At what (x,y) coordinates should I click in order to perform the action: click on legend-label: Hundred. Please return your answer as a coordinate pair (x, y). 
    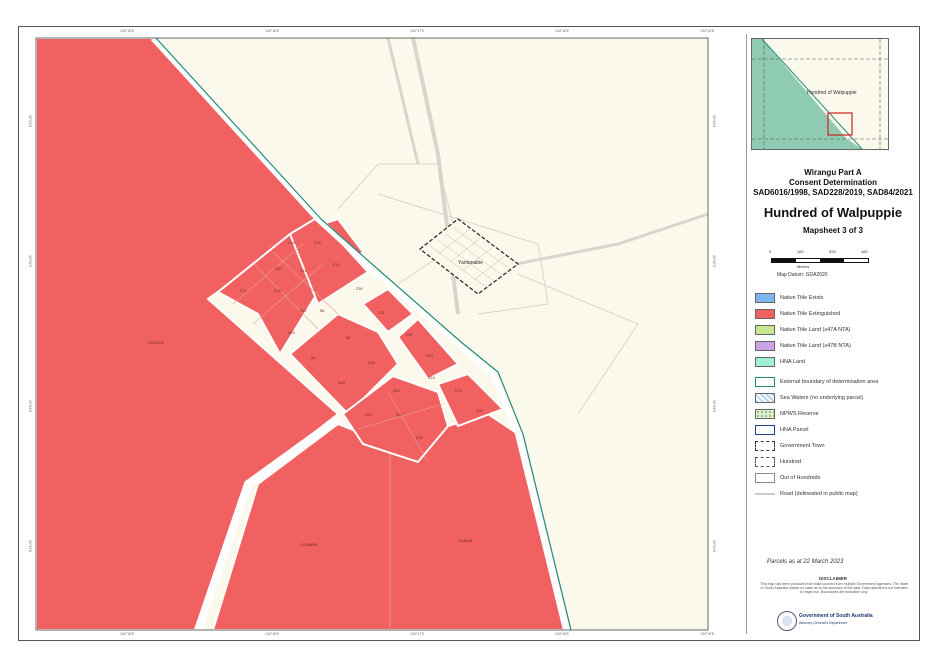
    Looking at the image, I should click on (791, 462).